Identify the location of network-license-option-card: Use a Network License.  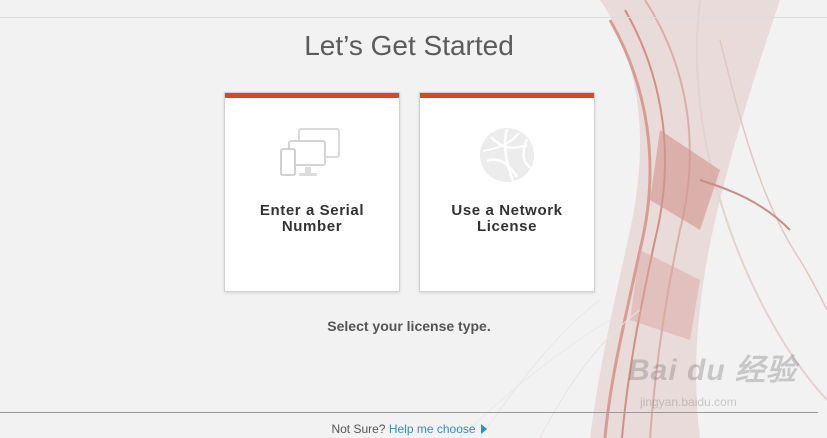
(507, 192).